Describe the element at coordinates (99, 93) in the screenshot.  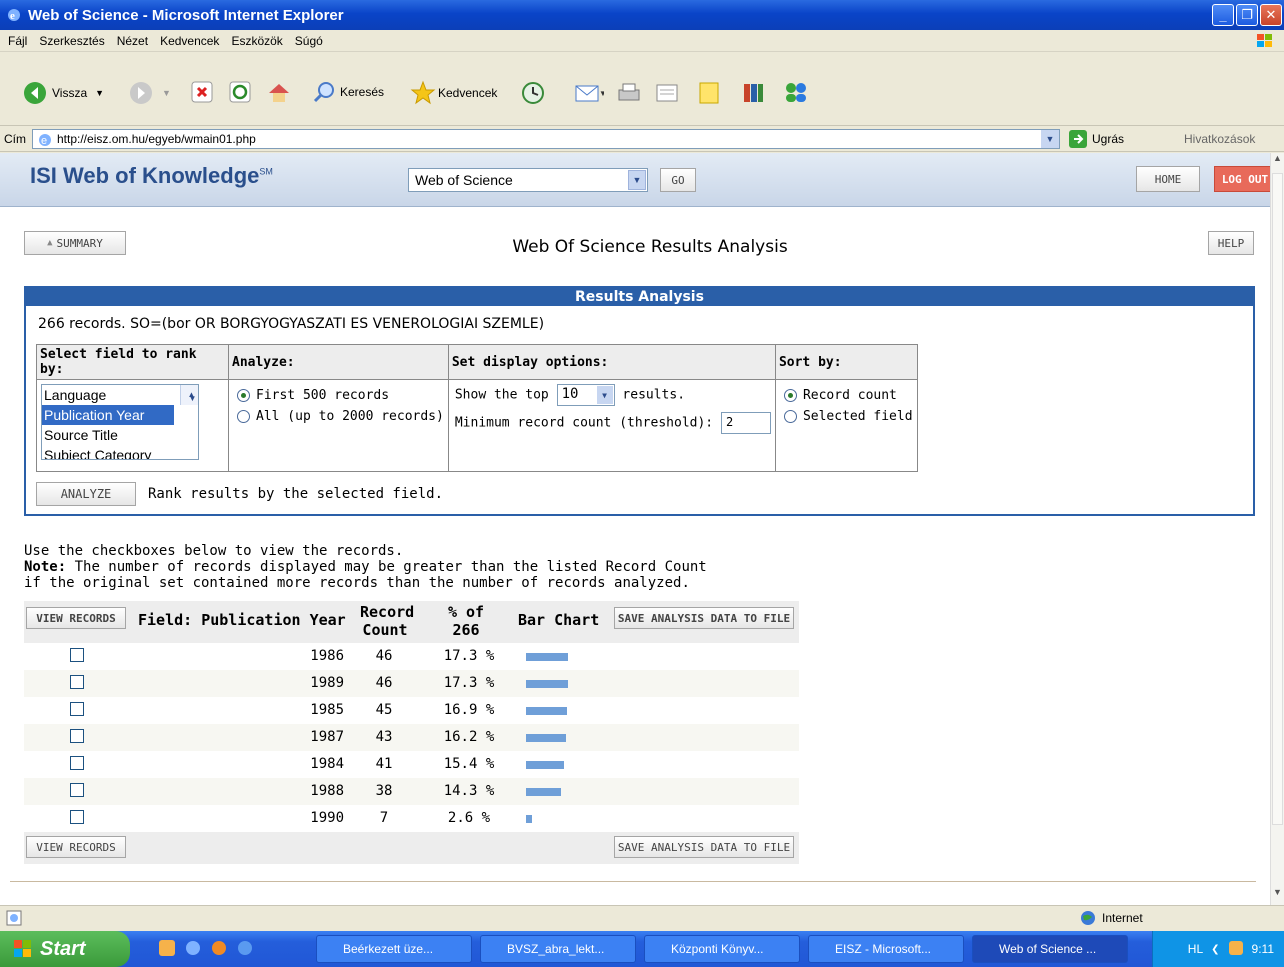
I see `back-dropdown-icon: ▼` at that location.